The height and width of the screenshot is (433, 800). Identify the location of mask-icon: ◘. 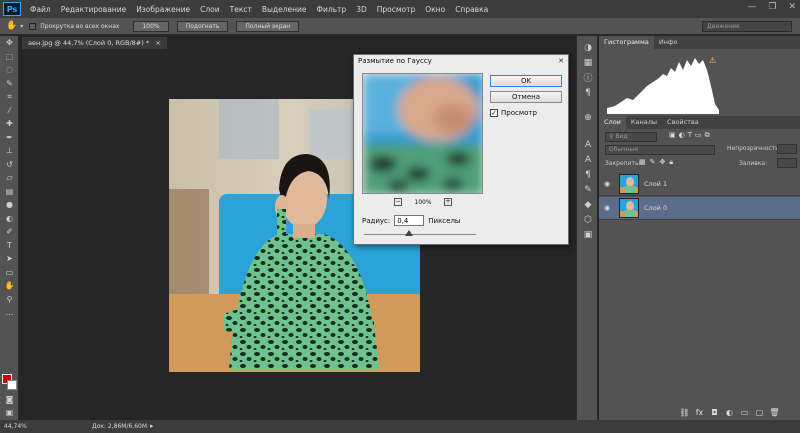
(714, 412).